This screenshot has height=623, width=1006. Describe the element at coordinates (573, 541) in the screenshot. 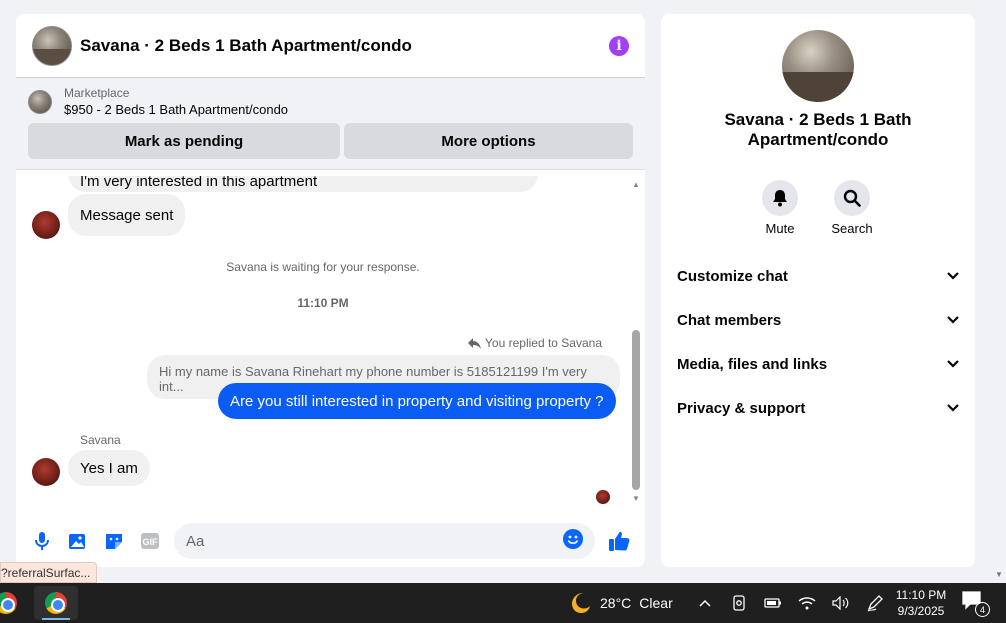

I see `emoji-icon` at that location.